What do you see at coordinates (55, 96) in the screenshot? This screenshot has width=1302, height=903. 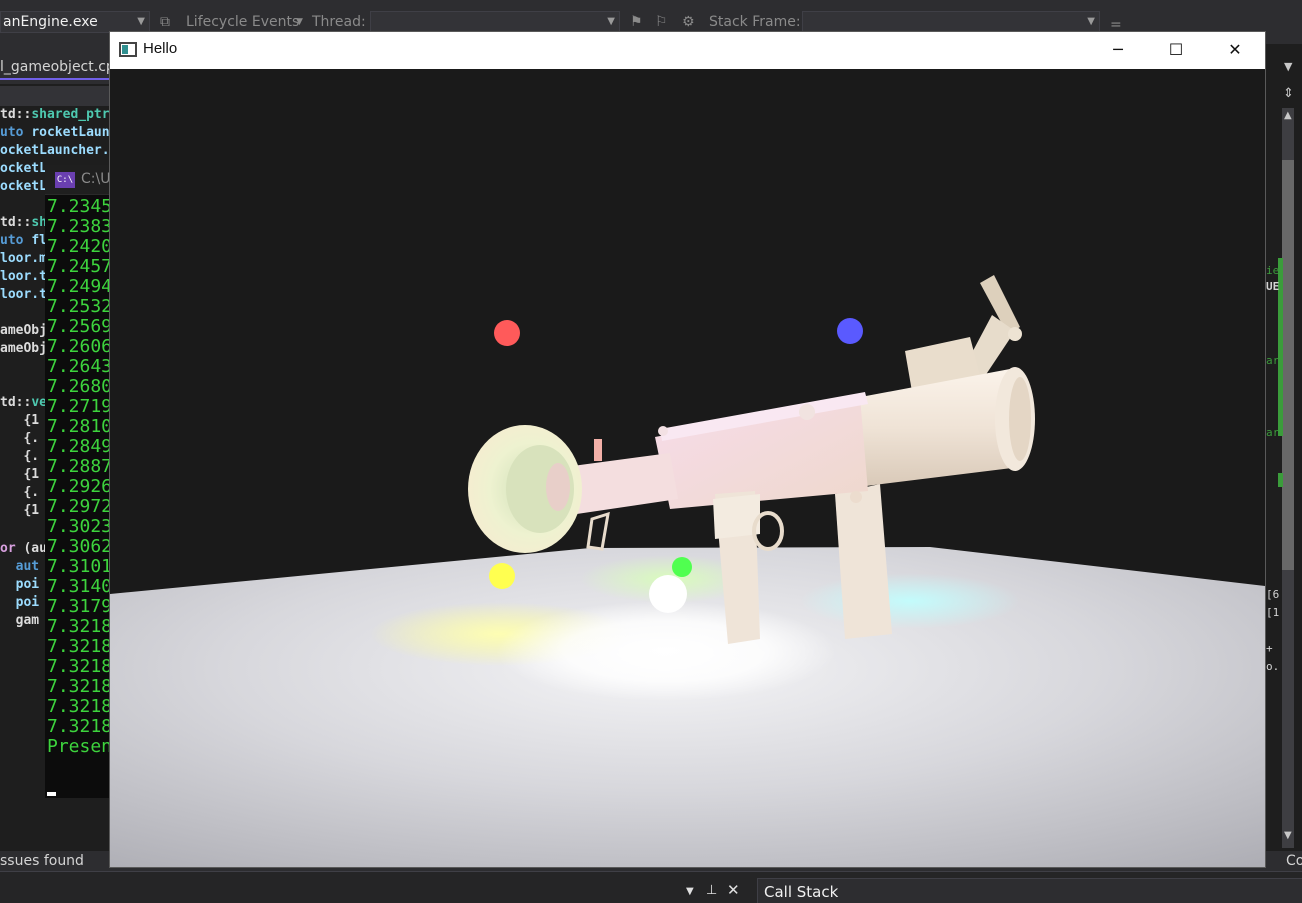 I see `editor-navigation-bar` at bounding box center [55, 96].